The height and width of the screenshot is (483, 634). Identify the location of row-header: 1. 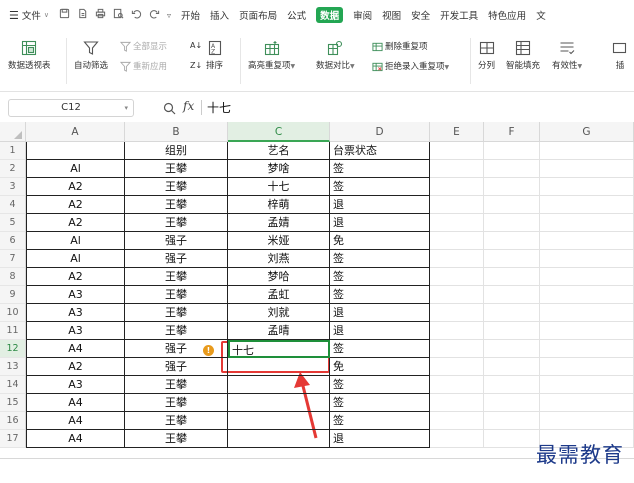
(13, 151).